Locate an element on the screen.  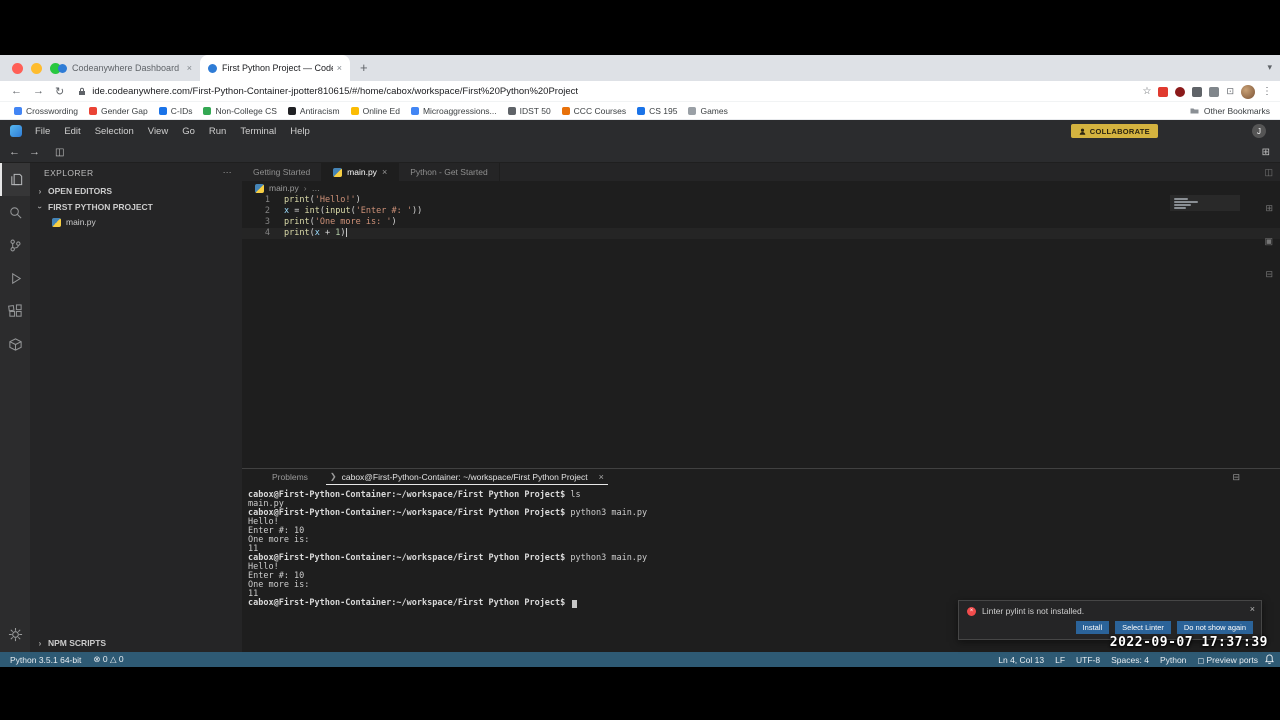
editor-tab: main.py × is located at coordinates (361, 172).